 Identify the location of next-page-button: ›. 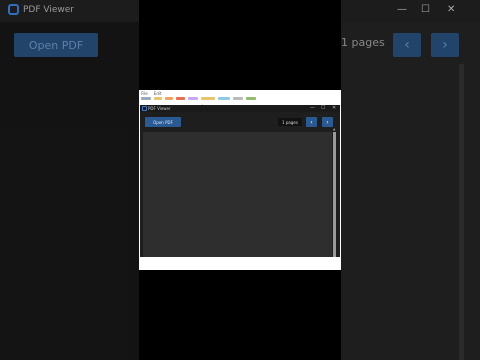
(327, 122).